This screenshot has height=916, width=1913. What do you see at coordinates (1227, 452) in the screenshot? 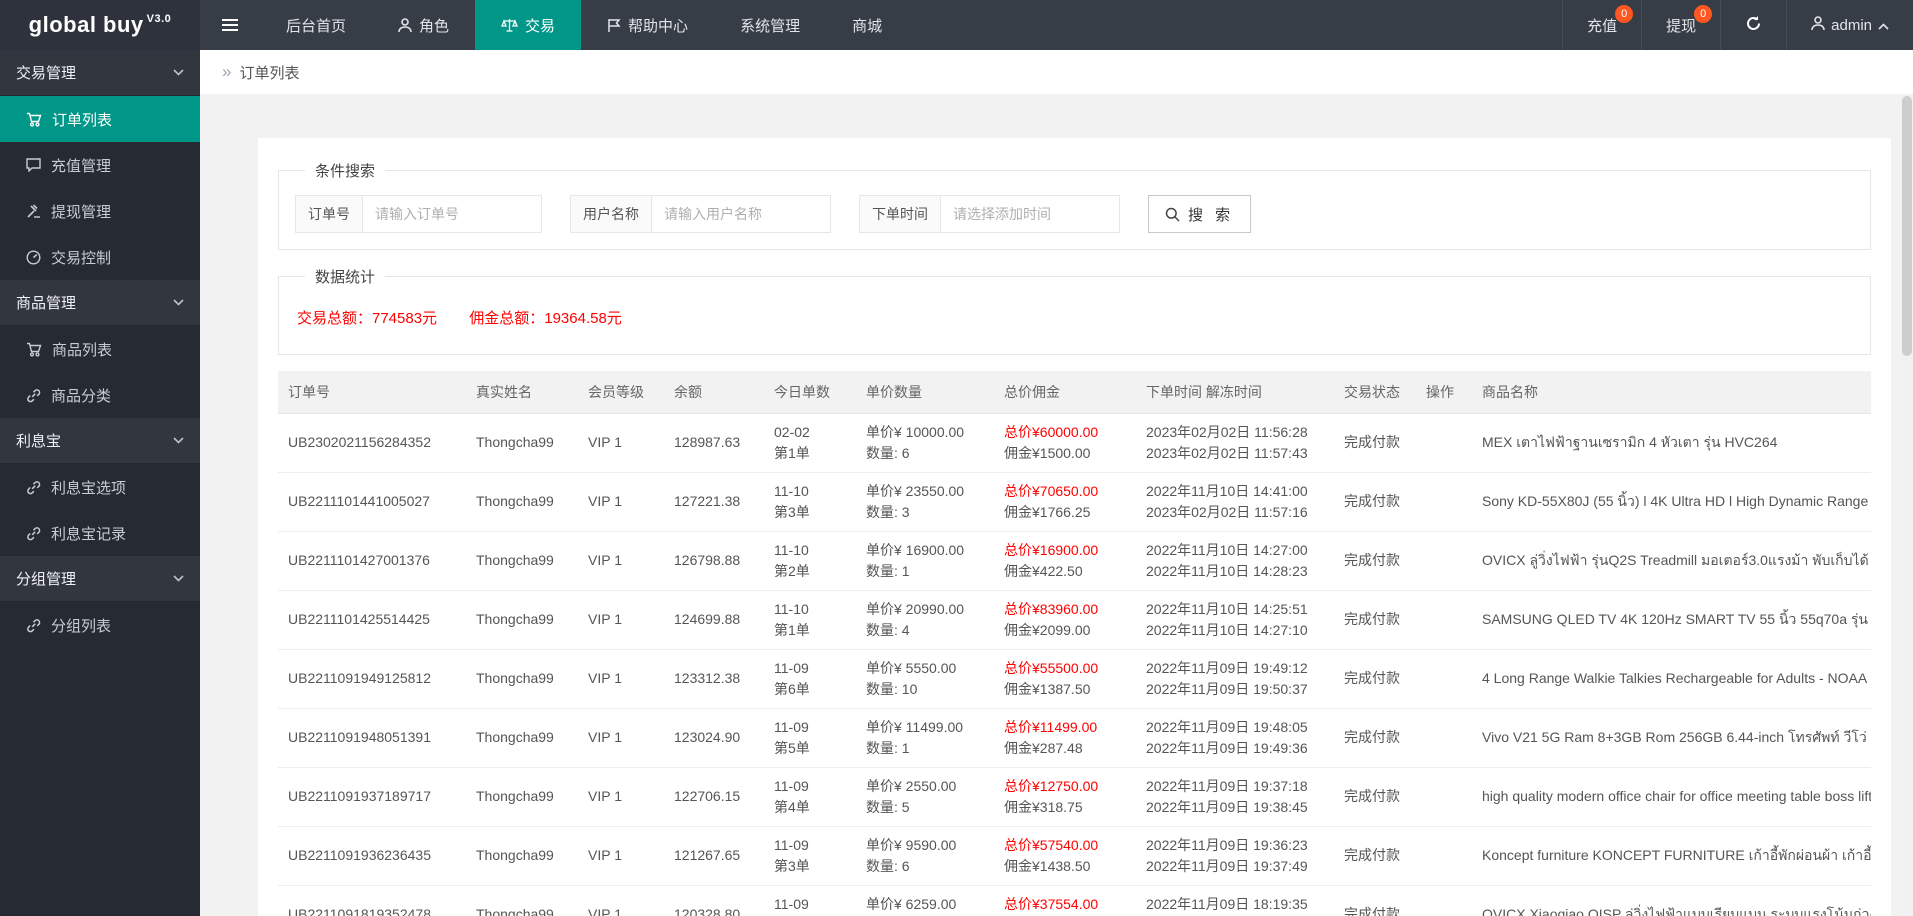
I see `order-unfreeze-time-text: 2023年02月02日 11:57:43` at bounding box center [1227, 452].